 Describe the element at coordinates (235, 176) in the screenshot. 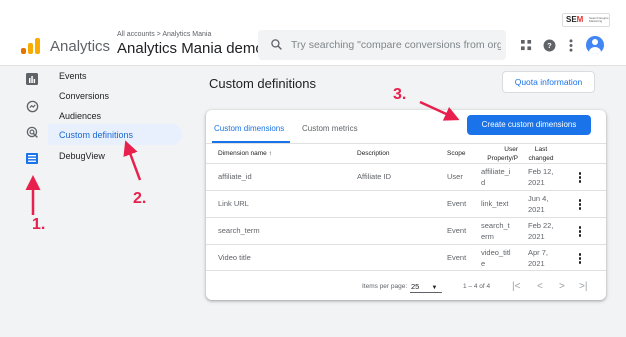

I see `row-dimension-name: affiliate_id` at that location.